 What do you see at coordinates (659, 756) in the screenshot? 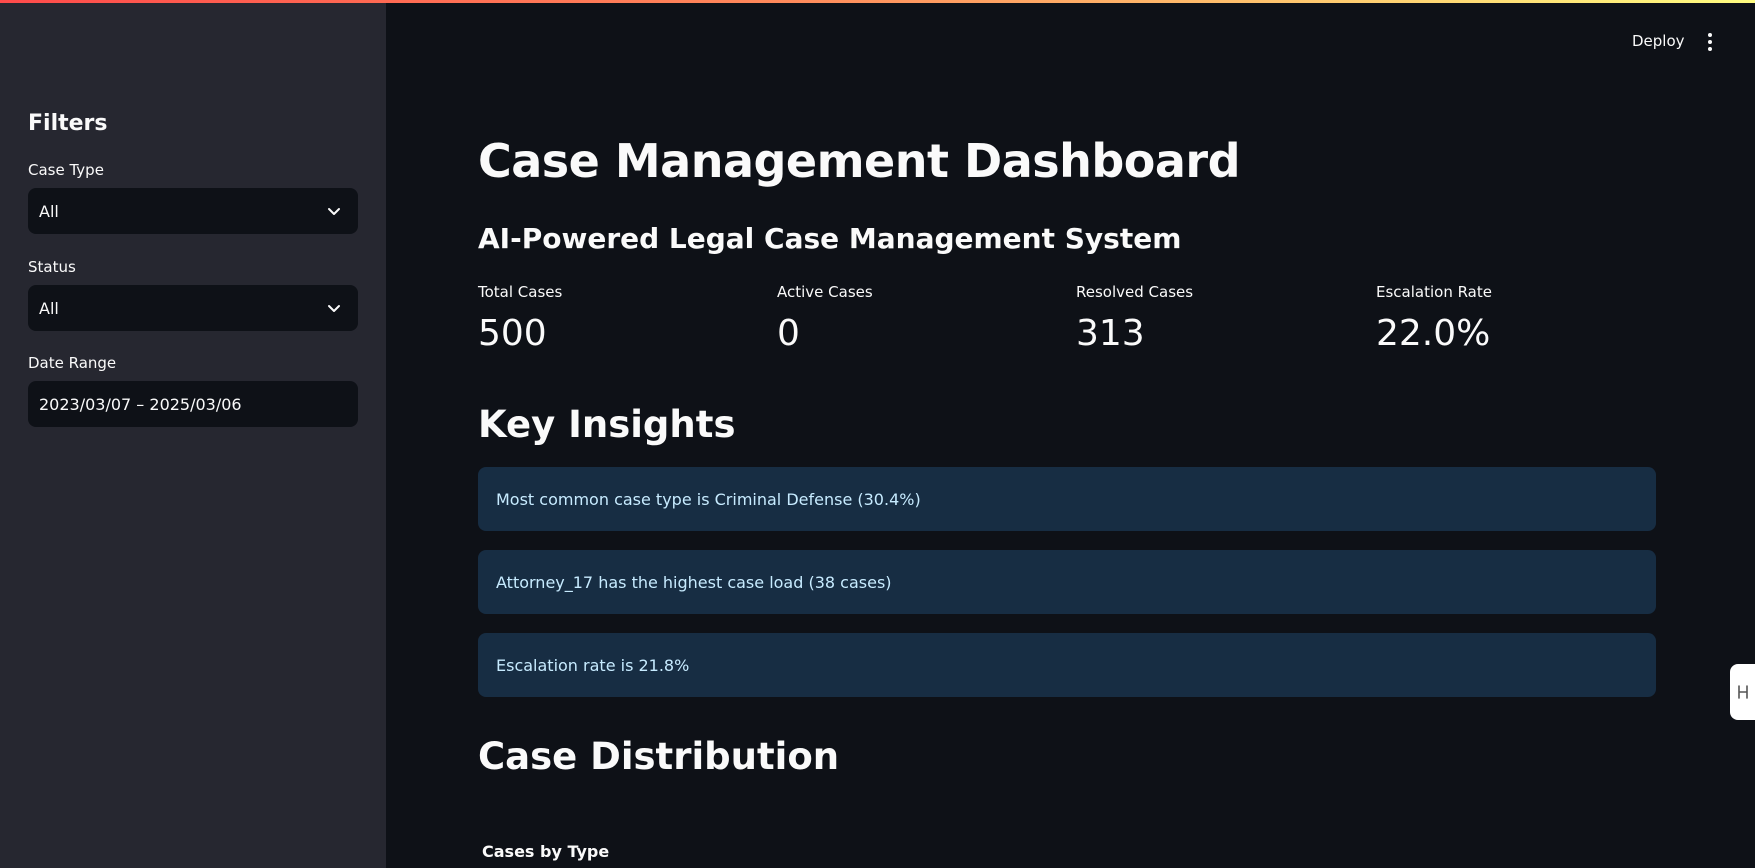
I see `case-distribution-heading: Case Distribution` at bounding box center [659, 756].